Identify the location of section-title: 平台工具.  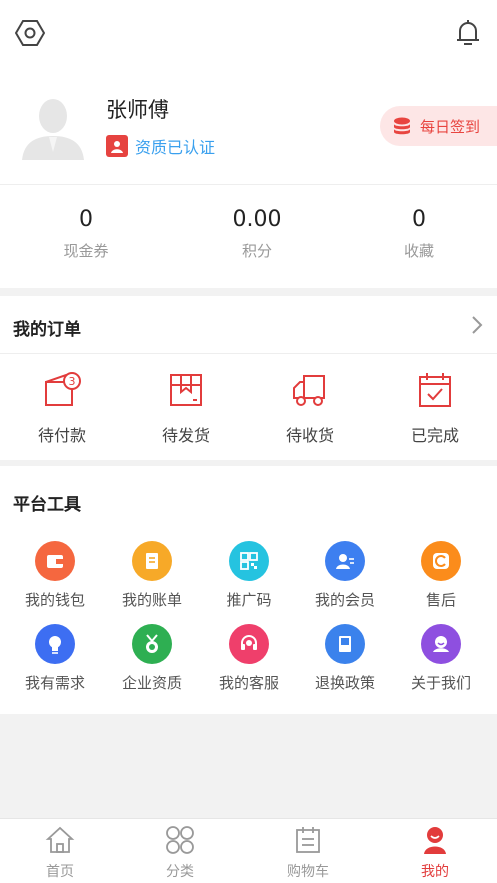
(47, 505).